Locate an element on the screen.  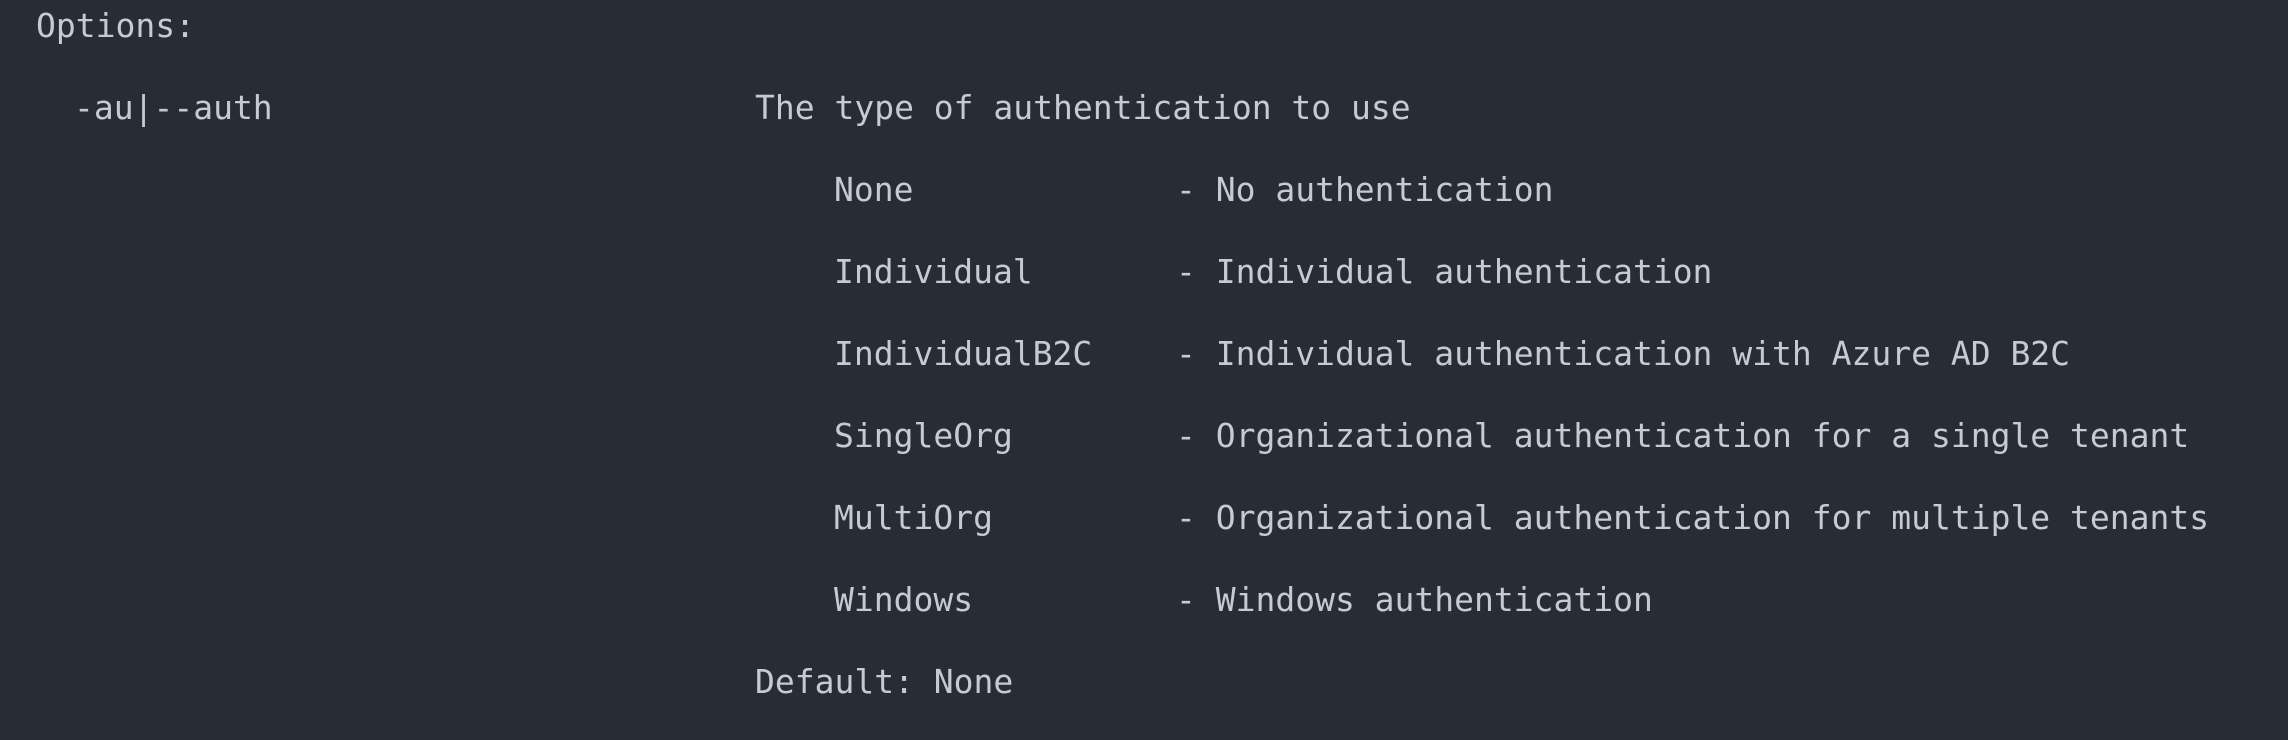
auth-option-flag: -au|--auth is located at coordinates (173, 107).